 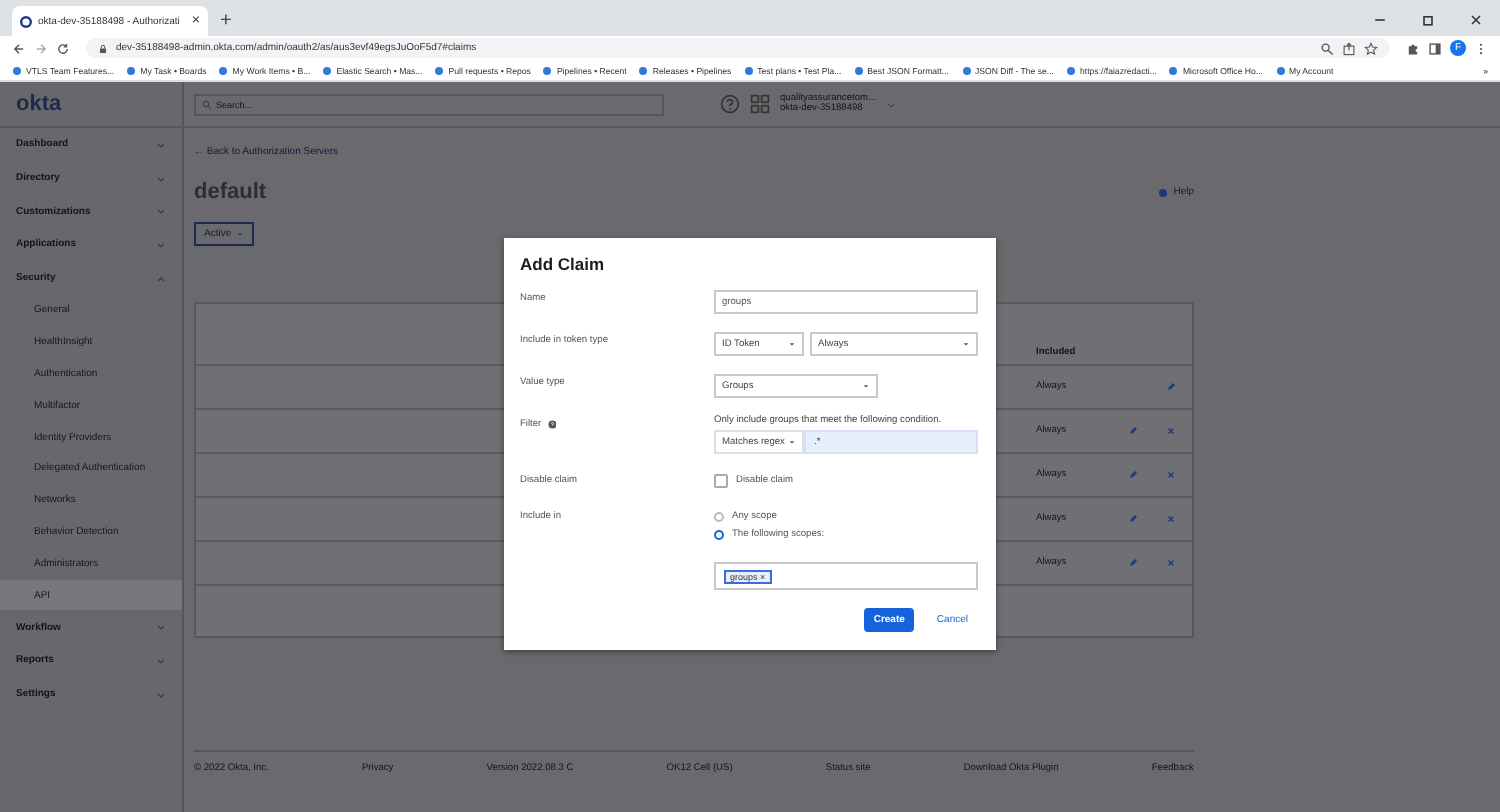 What do you see at coordinates (1413, 48) in the screenshot?
I see `puzzle-icon` at bounding box center [1413, 48].